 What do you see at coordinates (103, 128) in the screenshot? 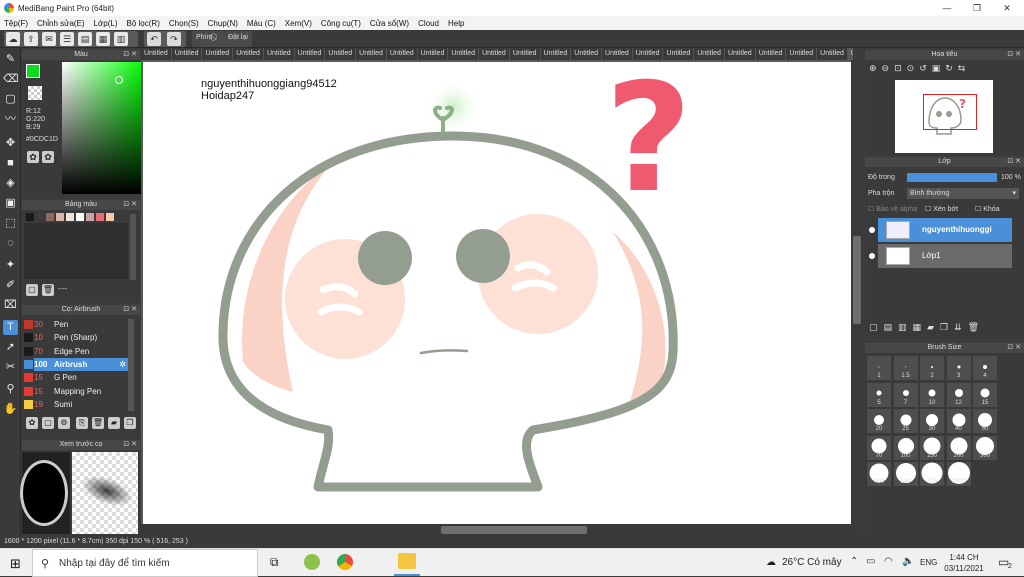
I see `saturation-value-picker` at bounding box center [103, 128].